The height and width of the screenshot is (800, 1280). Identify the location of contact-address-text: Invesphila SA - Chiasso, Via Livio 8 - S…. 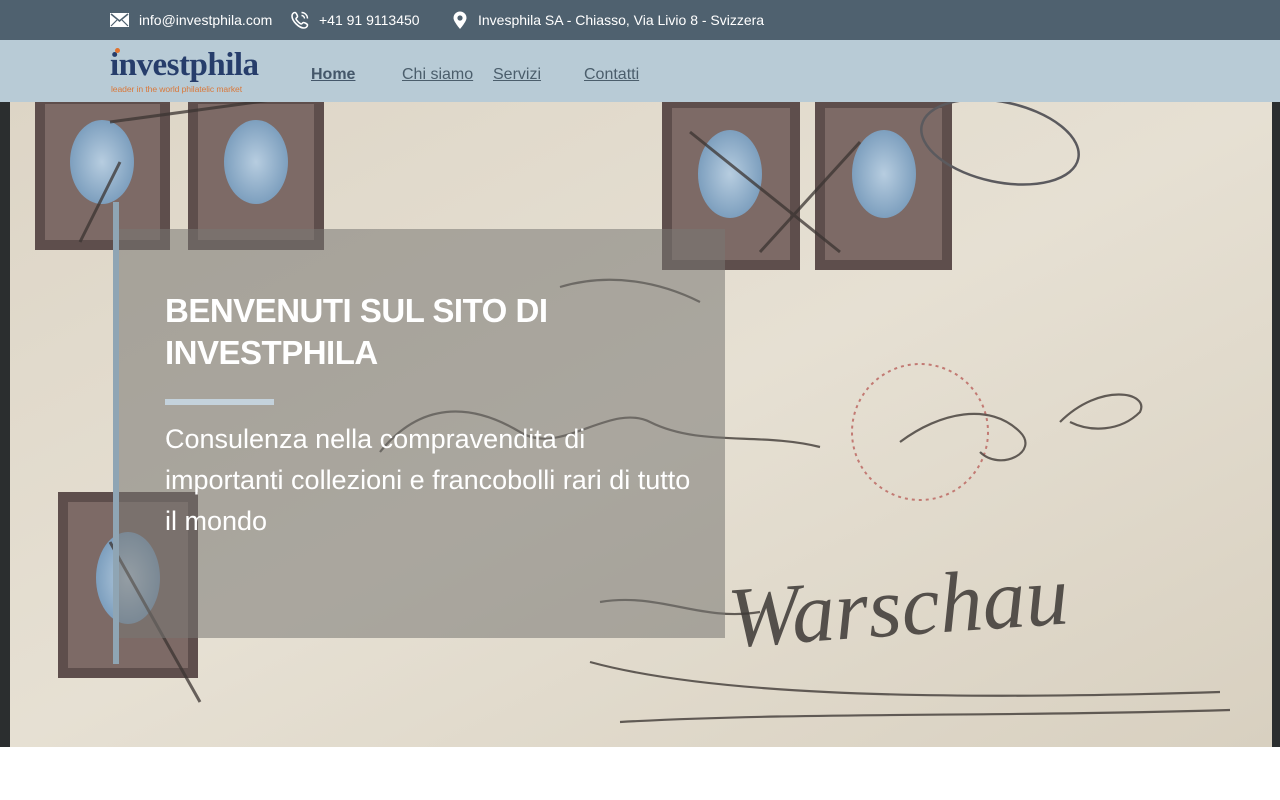
(621, 20).